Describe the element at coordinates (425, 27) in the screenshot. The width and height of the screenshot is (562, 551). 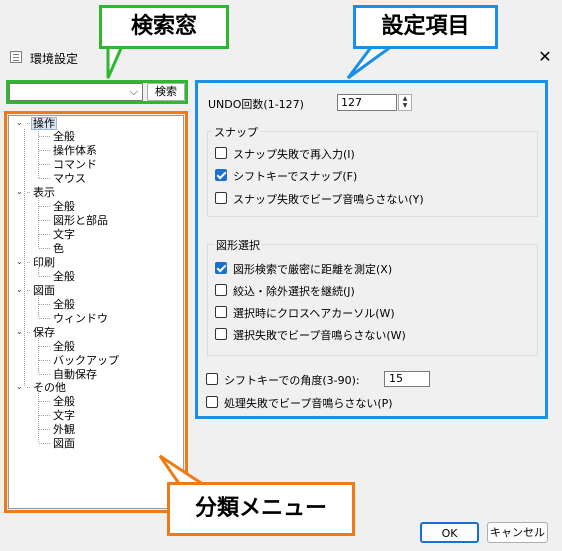
I see `callout-settings: 設定項目` at that location.